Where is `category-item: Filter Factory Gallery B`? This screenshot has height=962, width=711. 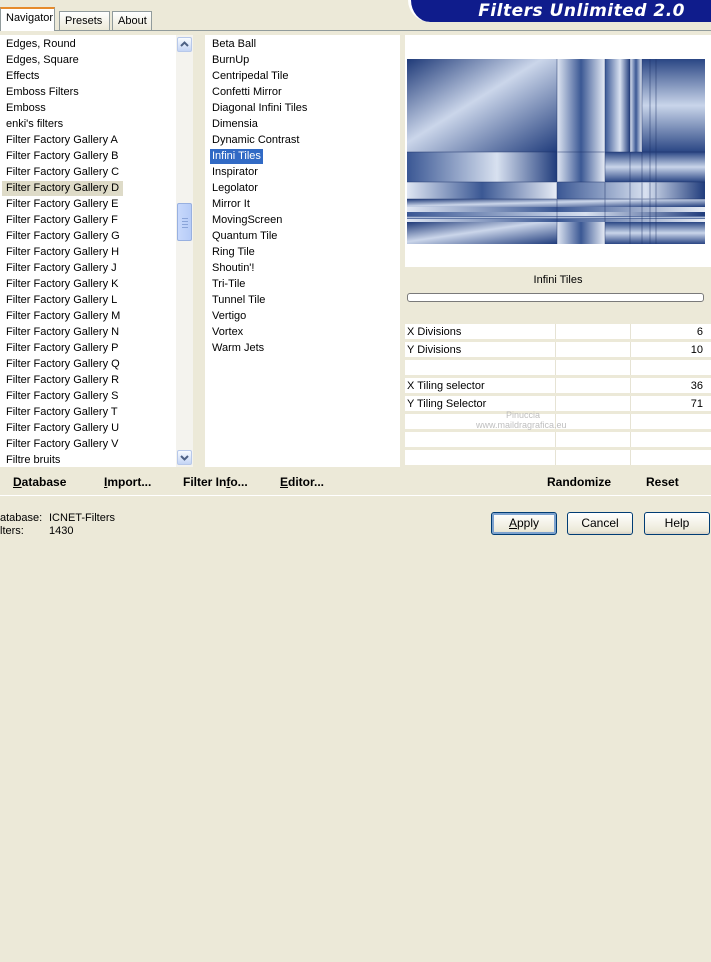 category-item: Filter Factory Gallery B is located at coordinates (62, 156).